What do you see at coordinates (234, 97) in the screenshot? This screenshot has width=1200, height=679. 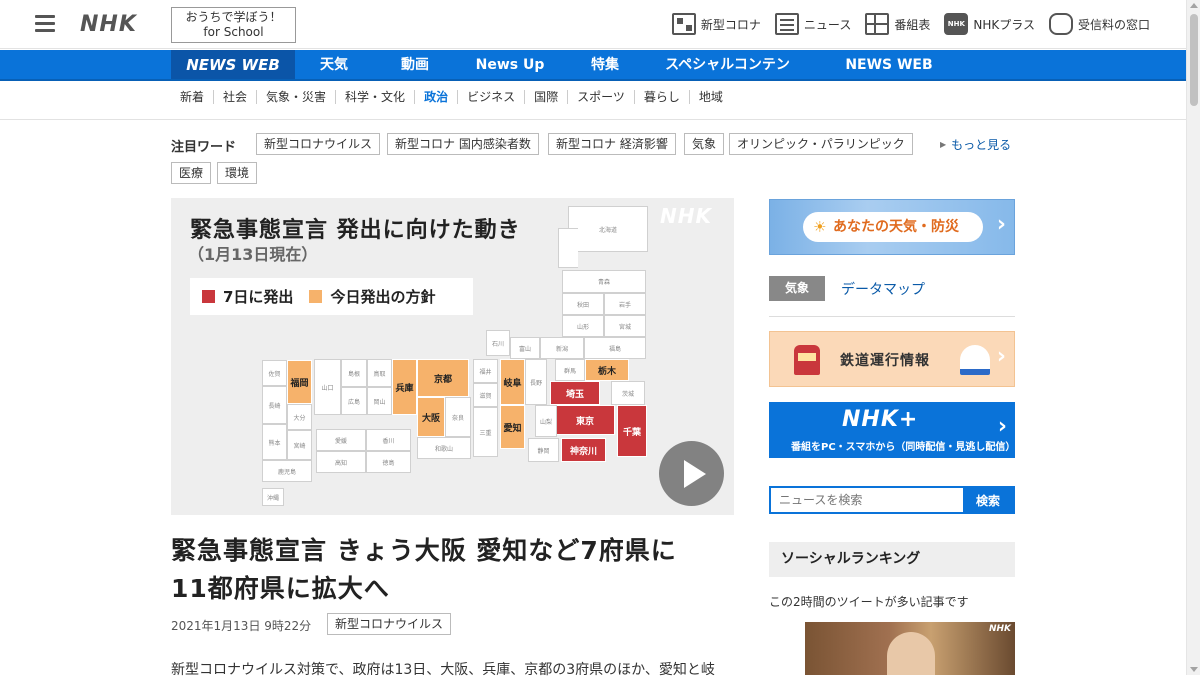 I see `subnav-item: 社会` at bounding box center [234, 97].